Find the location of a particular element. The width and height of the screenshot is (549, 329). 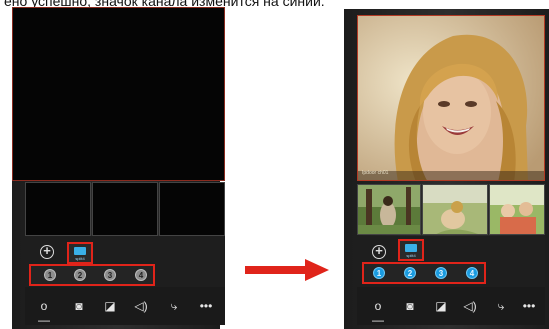

add-device-button-right: + is located at coordinates (379, 251).